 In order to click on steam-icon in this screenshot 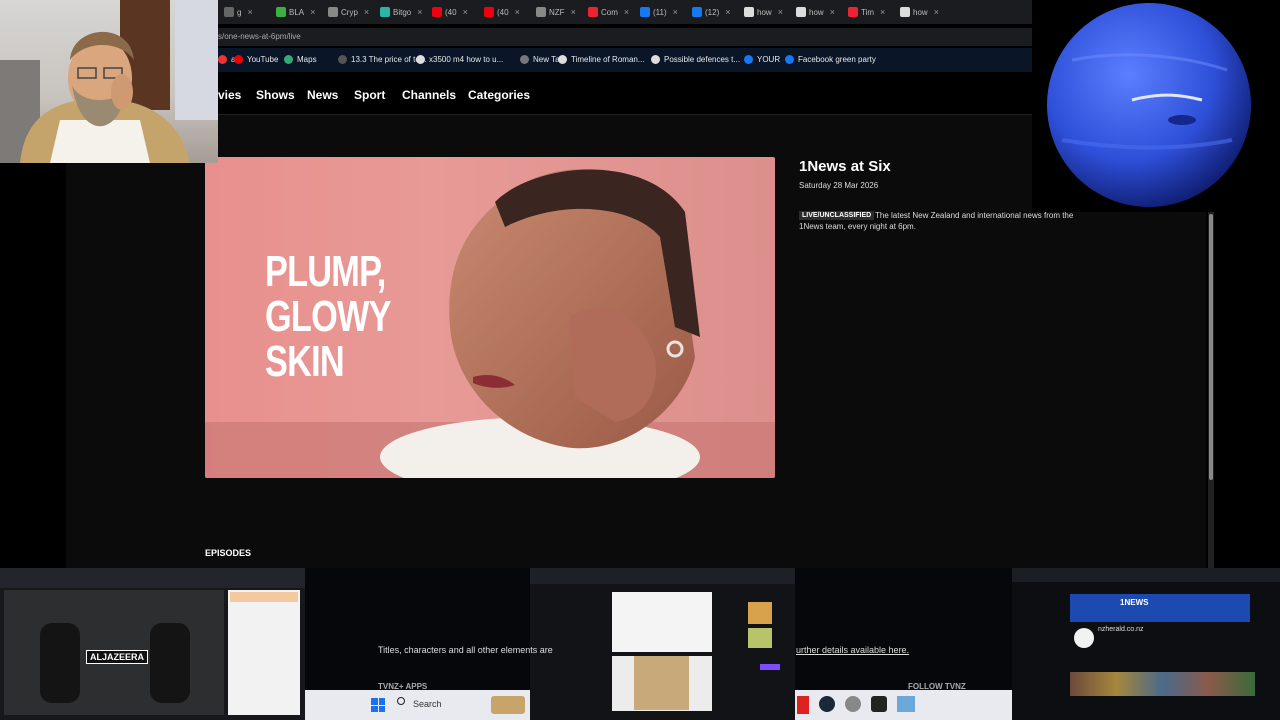, I will do `click(827, 704)`.